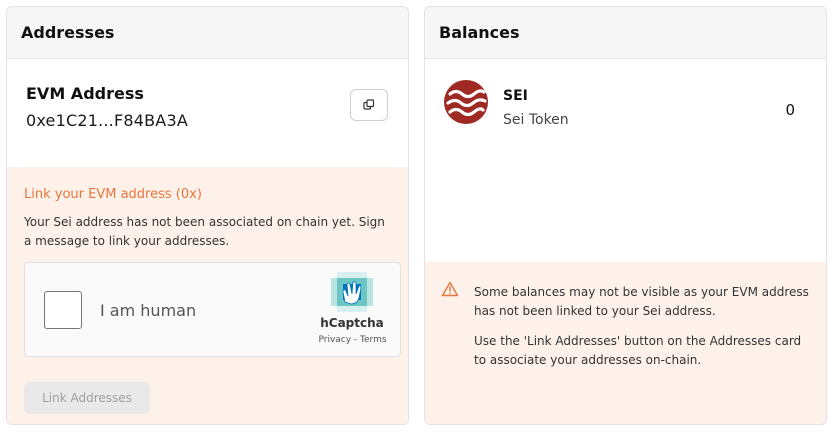 This screenshot has height=432, width=834. Describe the element at coordinates (466, 102) in the screenshot. I see `sei-logo-icon` at that location.